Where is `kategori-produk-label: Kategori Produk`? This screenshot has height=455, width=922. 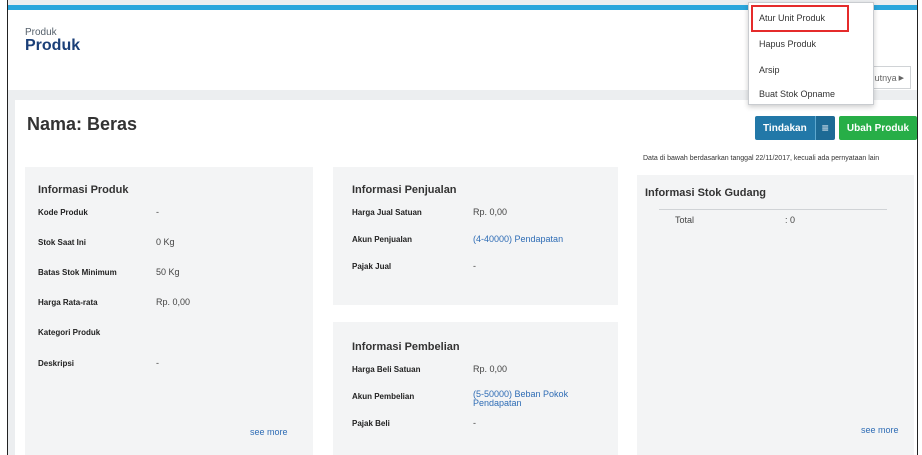
kategori-produk-label: Kategori Produk is located at coordinates (69, 332).